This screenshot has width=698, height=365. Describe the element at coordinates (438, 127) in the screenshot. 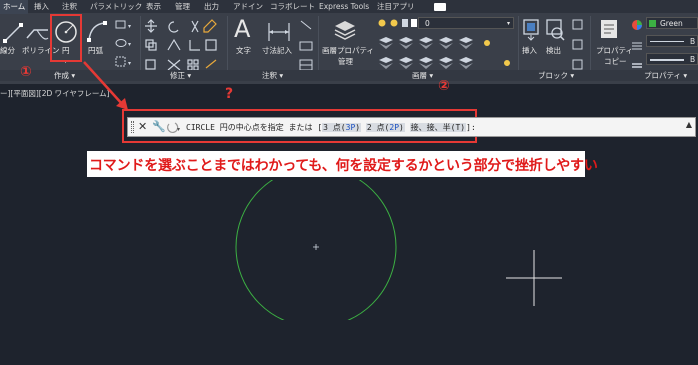

I see `option-ttr: 接、接、半(T)` at that location.